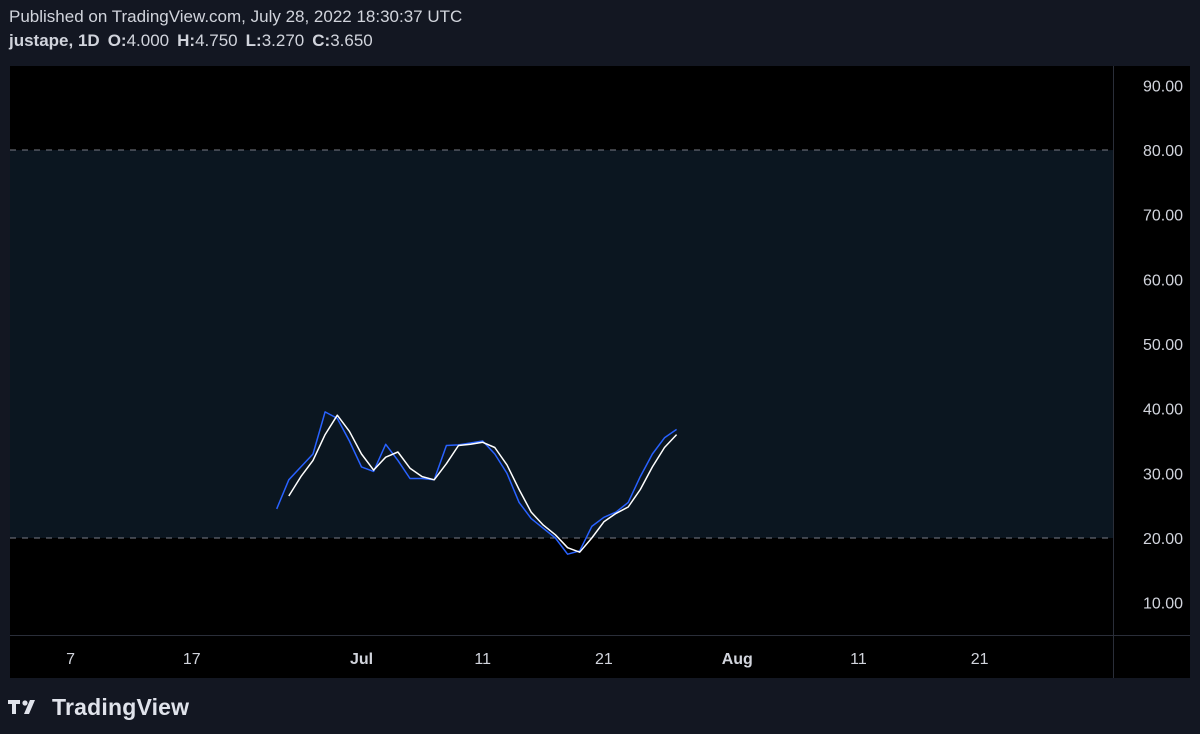 The image size is (1200, 734). Describe the element at coordinates (120, 707) in the screenshot. I see `tradingview-brand: TradingView` at that location.